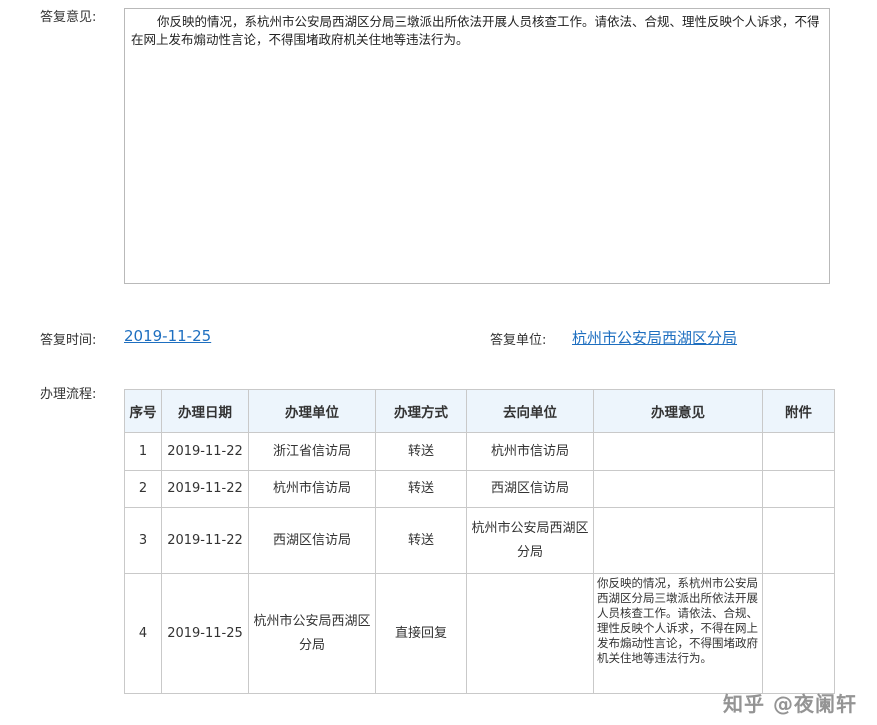 This screenshot has width=877, height=725. Describe the element at coordinates (143, 451) in the screenshot. I see `cell-no: 1` at that location.